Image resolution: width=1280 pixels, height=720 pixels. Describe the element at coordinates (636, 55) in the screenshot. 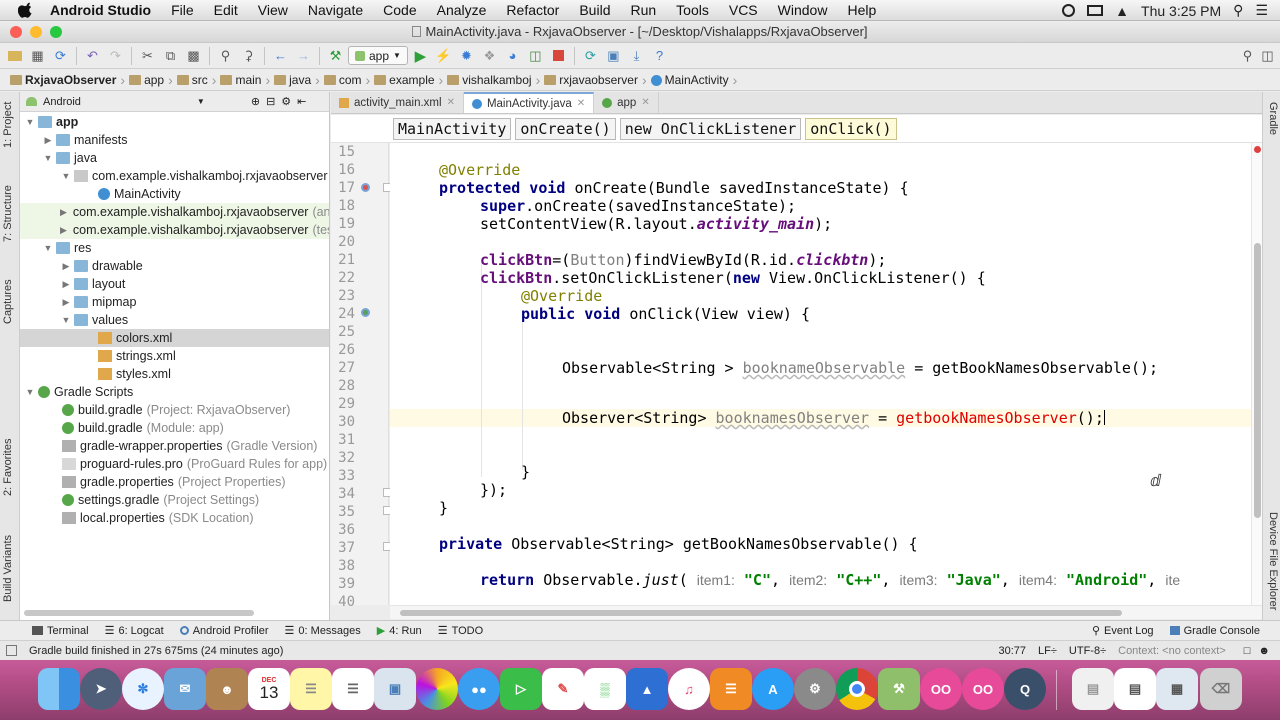

I see `sdk-manager-icon: ⤓` at that location.